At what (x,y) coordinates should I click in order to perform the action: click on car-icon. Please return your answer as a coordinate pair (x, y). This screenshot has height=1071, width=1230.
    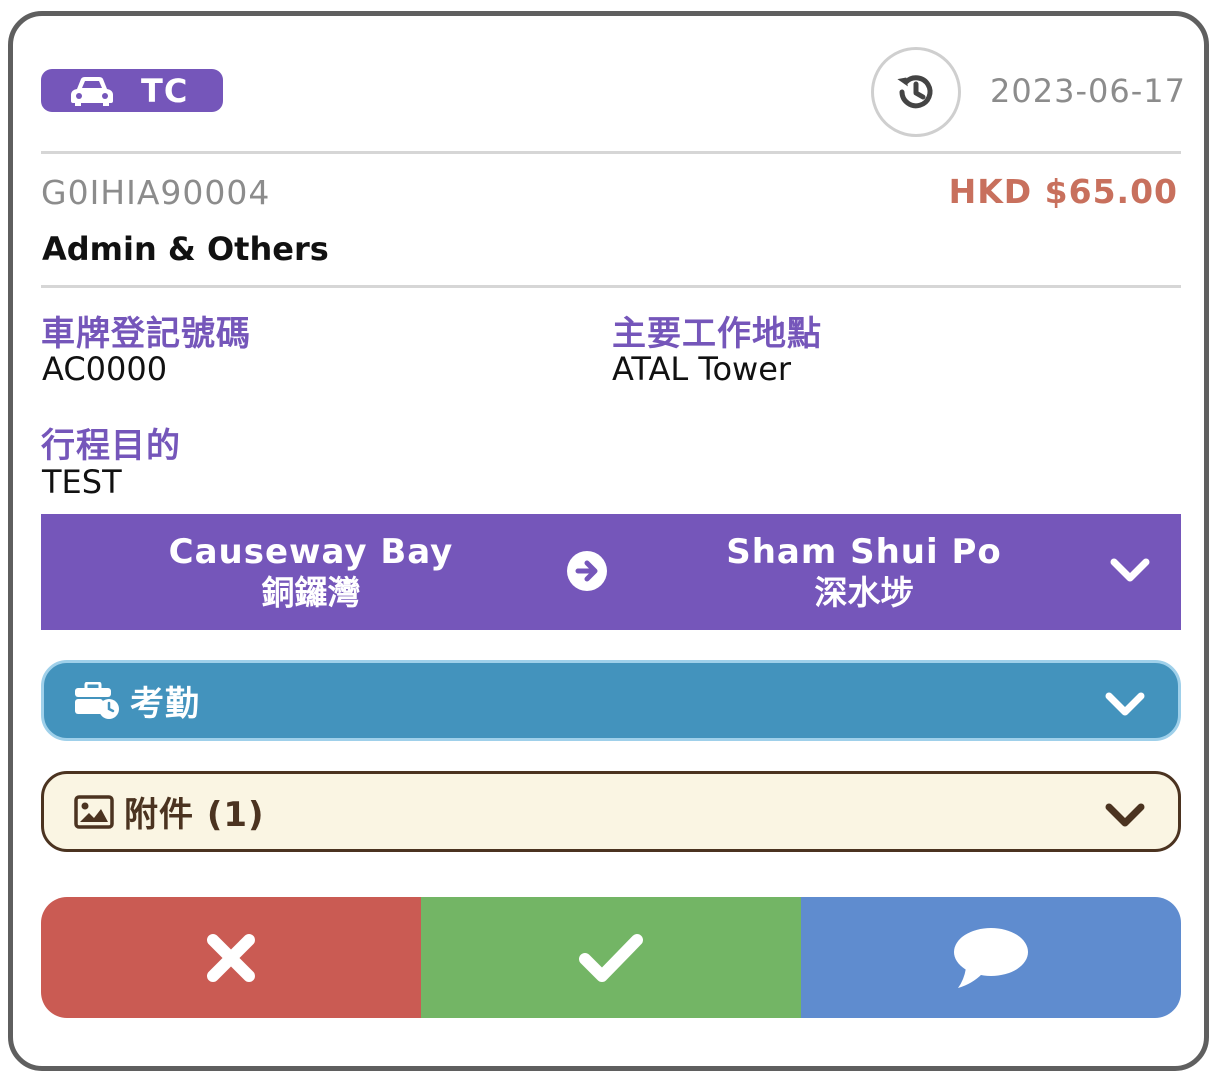
    Looking at the image, I should click on (92, 91).